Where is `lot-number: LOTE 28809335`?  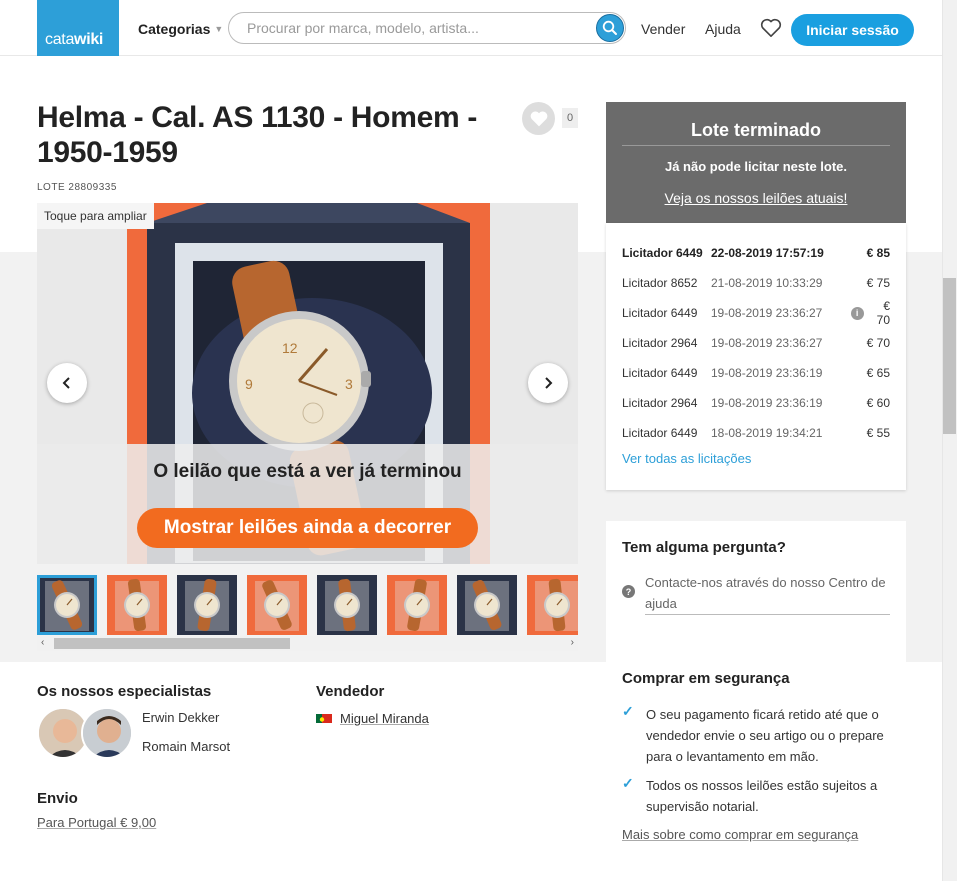 lot-number: LOTE 28809335 is located at coordinates (77, 187).